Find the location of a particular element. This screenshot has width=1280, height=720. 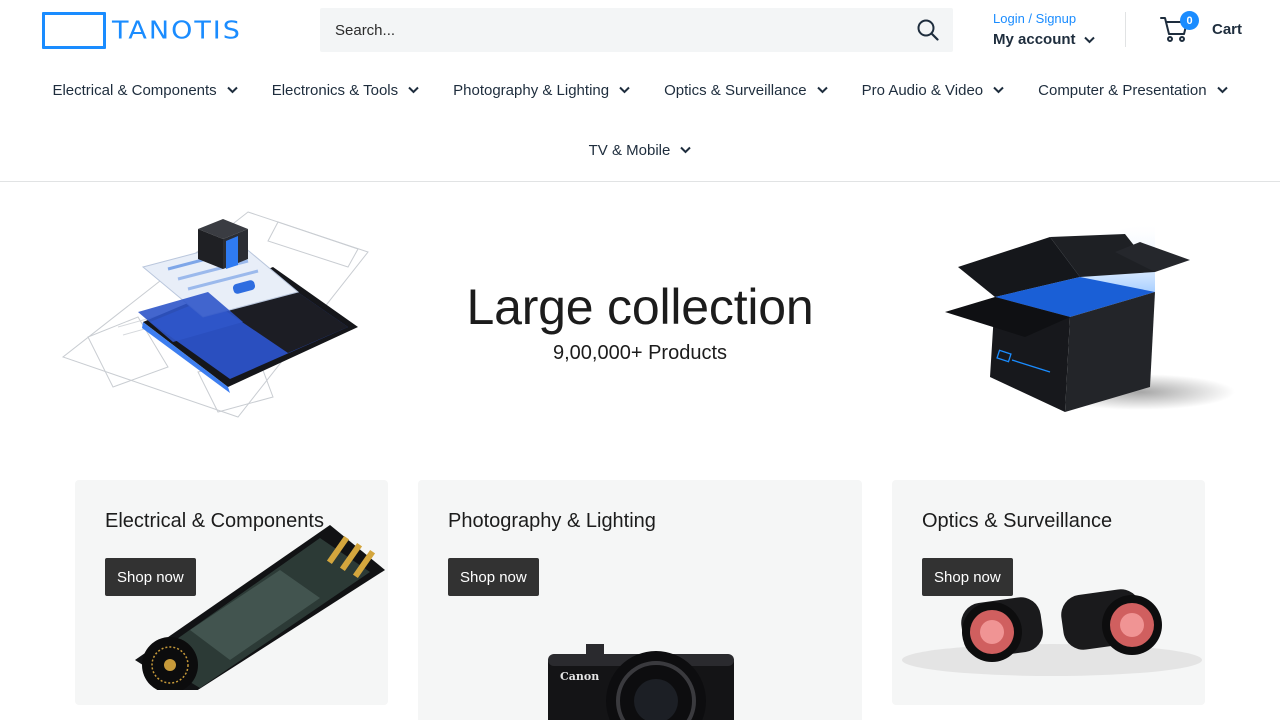

open-box-illustration is located at coordinates (1090, 317).